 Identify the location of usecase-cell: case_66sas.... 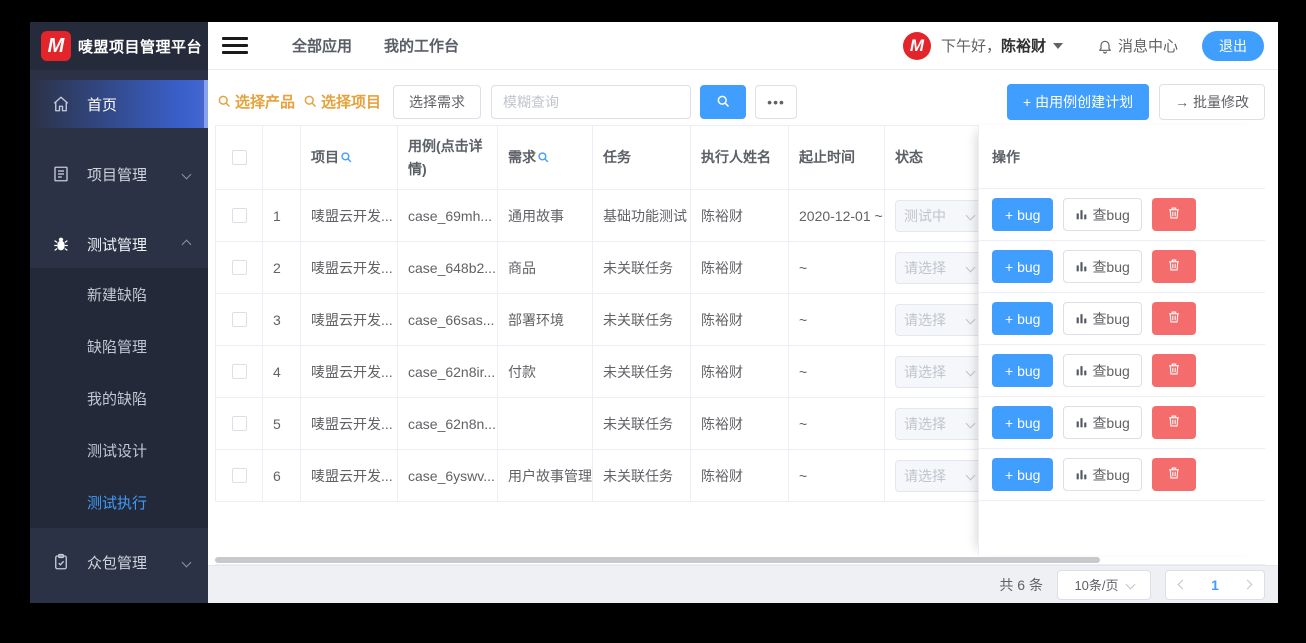
(447, 319).